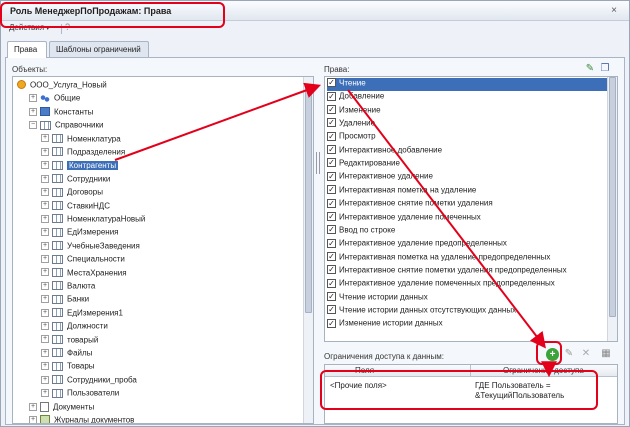  I want to click on right-item: ✓ Интерактивная пометка на удаление, so click(401, 191).